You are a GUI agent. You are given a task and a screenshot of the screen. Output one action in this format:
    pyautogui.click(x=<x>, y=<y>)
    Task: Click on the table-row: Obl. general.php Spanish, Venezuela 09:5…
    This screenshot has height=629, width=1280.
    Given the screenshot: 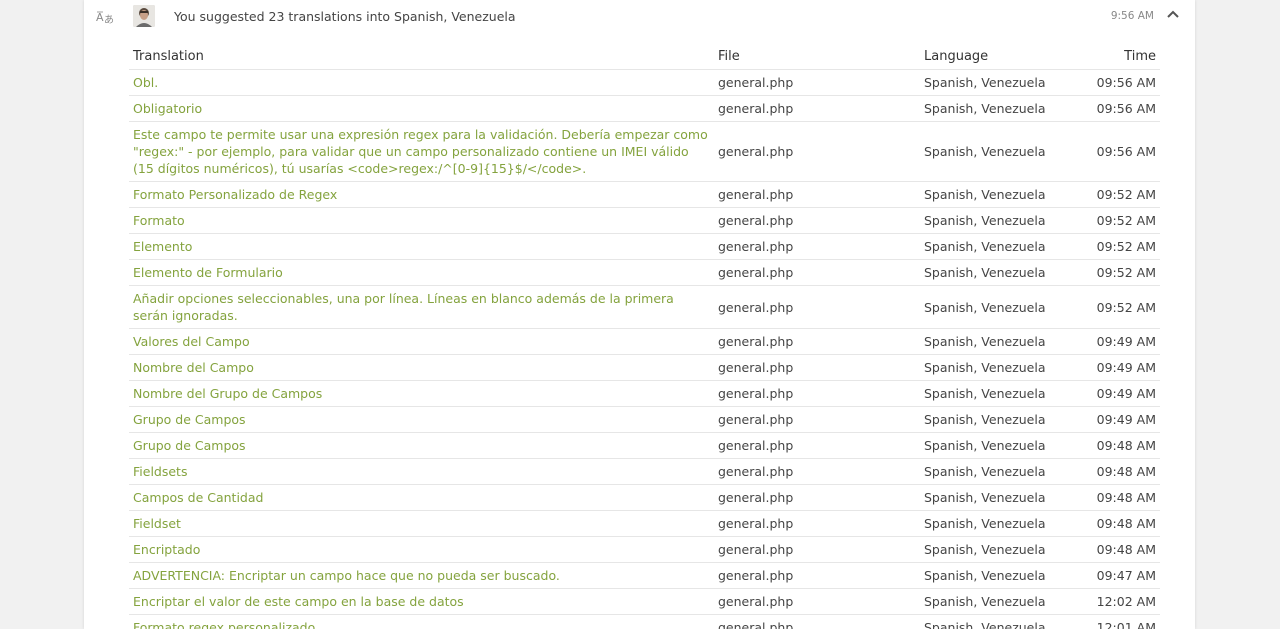 What is the action you would take?
    pyautogui.click(x=644, y=82)
    